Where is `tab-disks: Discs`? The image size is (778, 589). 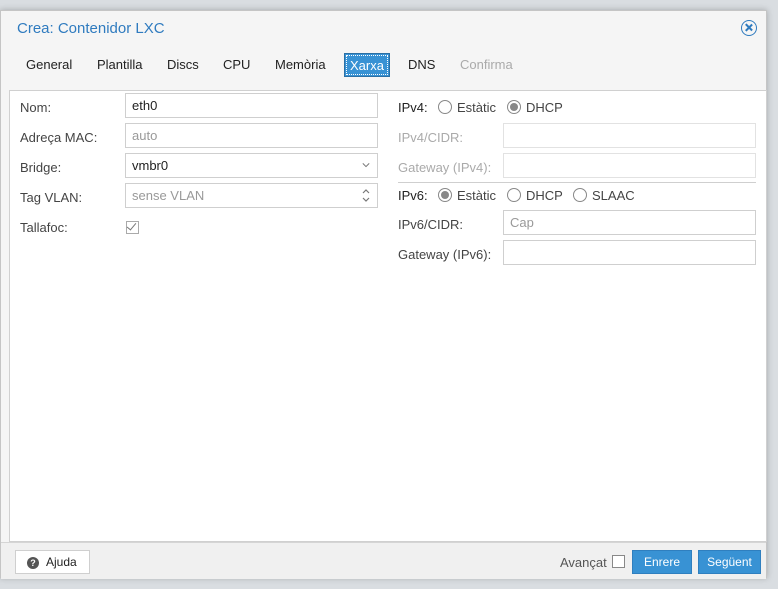
tab-disks: Discs is located at coordinates (183, 65).